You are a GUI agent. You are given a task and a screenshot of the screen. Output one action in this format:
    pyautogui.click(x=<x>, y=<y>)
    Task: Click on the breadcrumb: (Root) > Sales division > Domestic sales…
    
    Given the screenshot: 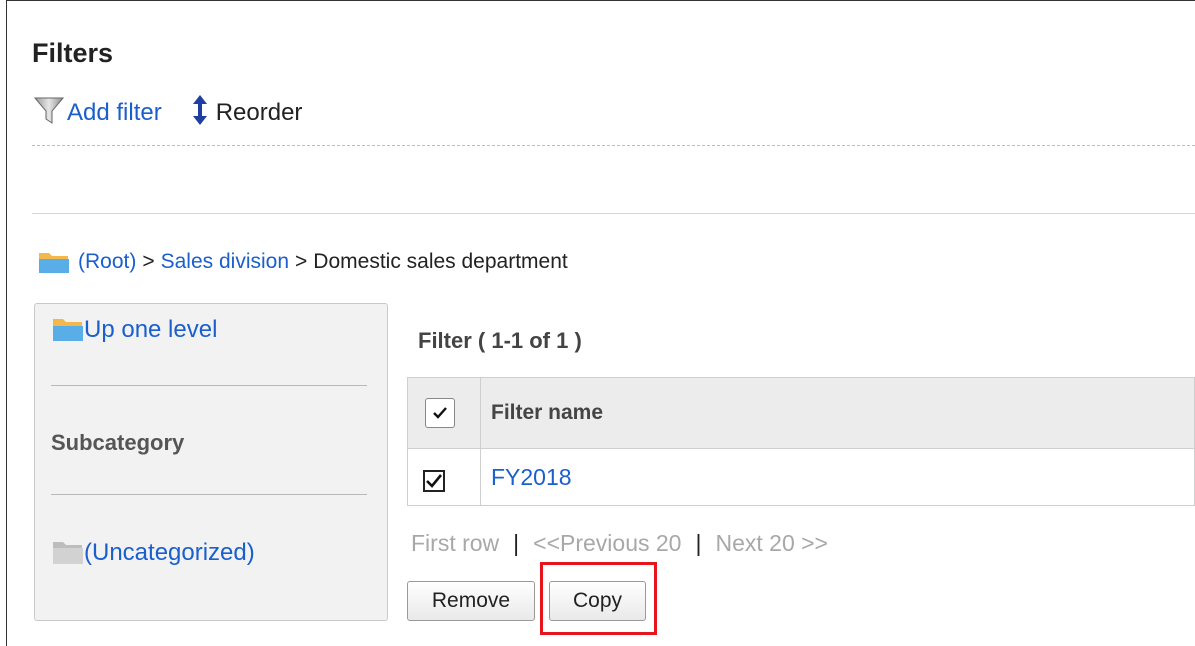 What is the action you would take?
    pyautogui.click(x=303, y=262)
    